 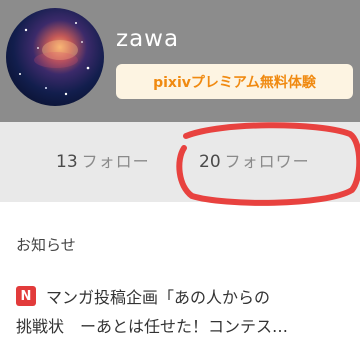 I want to click on following-link: 13 フォロー, so click(x=103, y=163).